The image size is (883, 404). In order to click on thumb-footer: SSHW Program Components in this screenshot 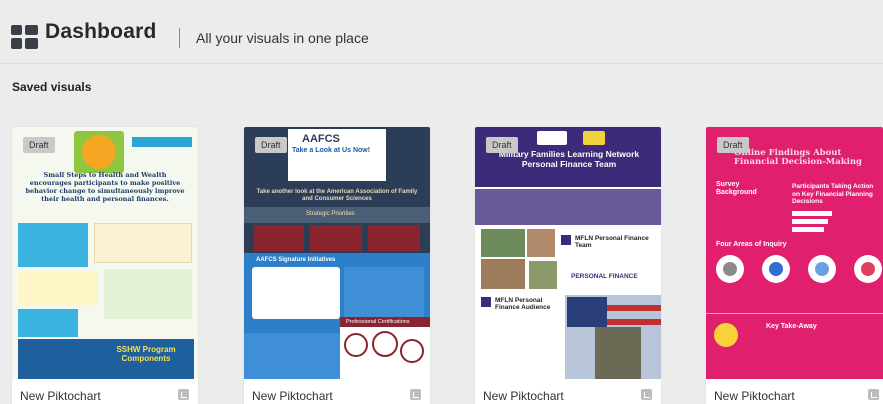, I will do `click(146, 354)`.